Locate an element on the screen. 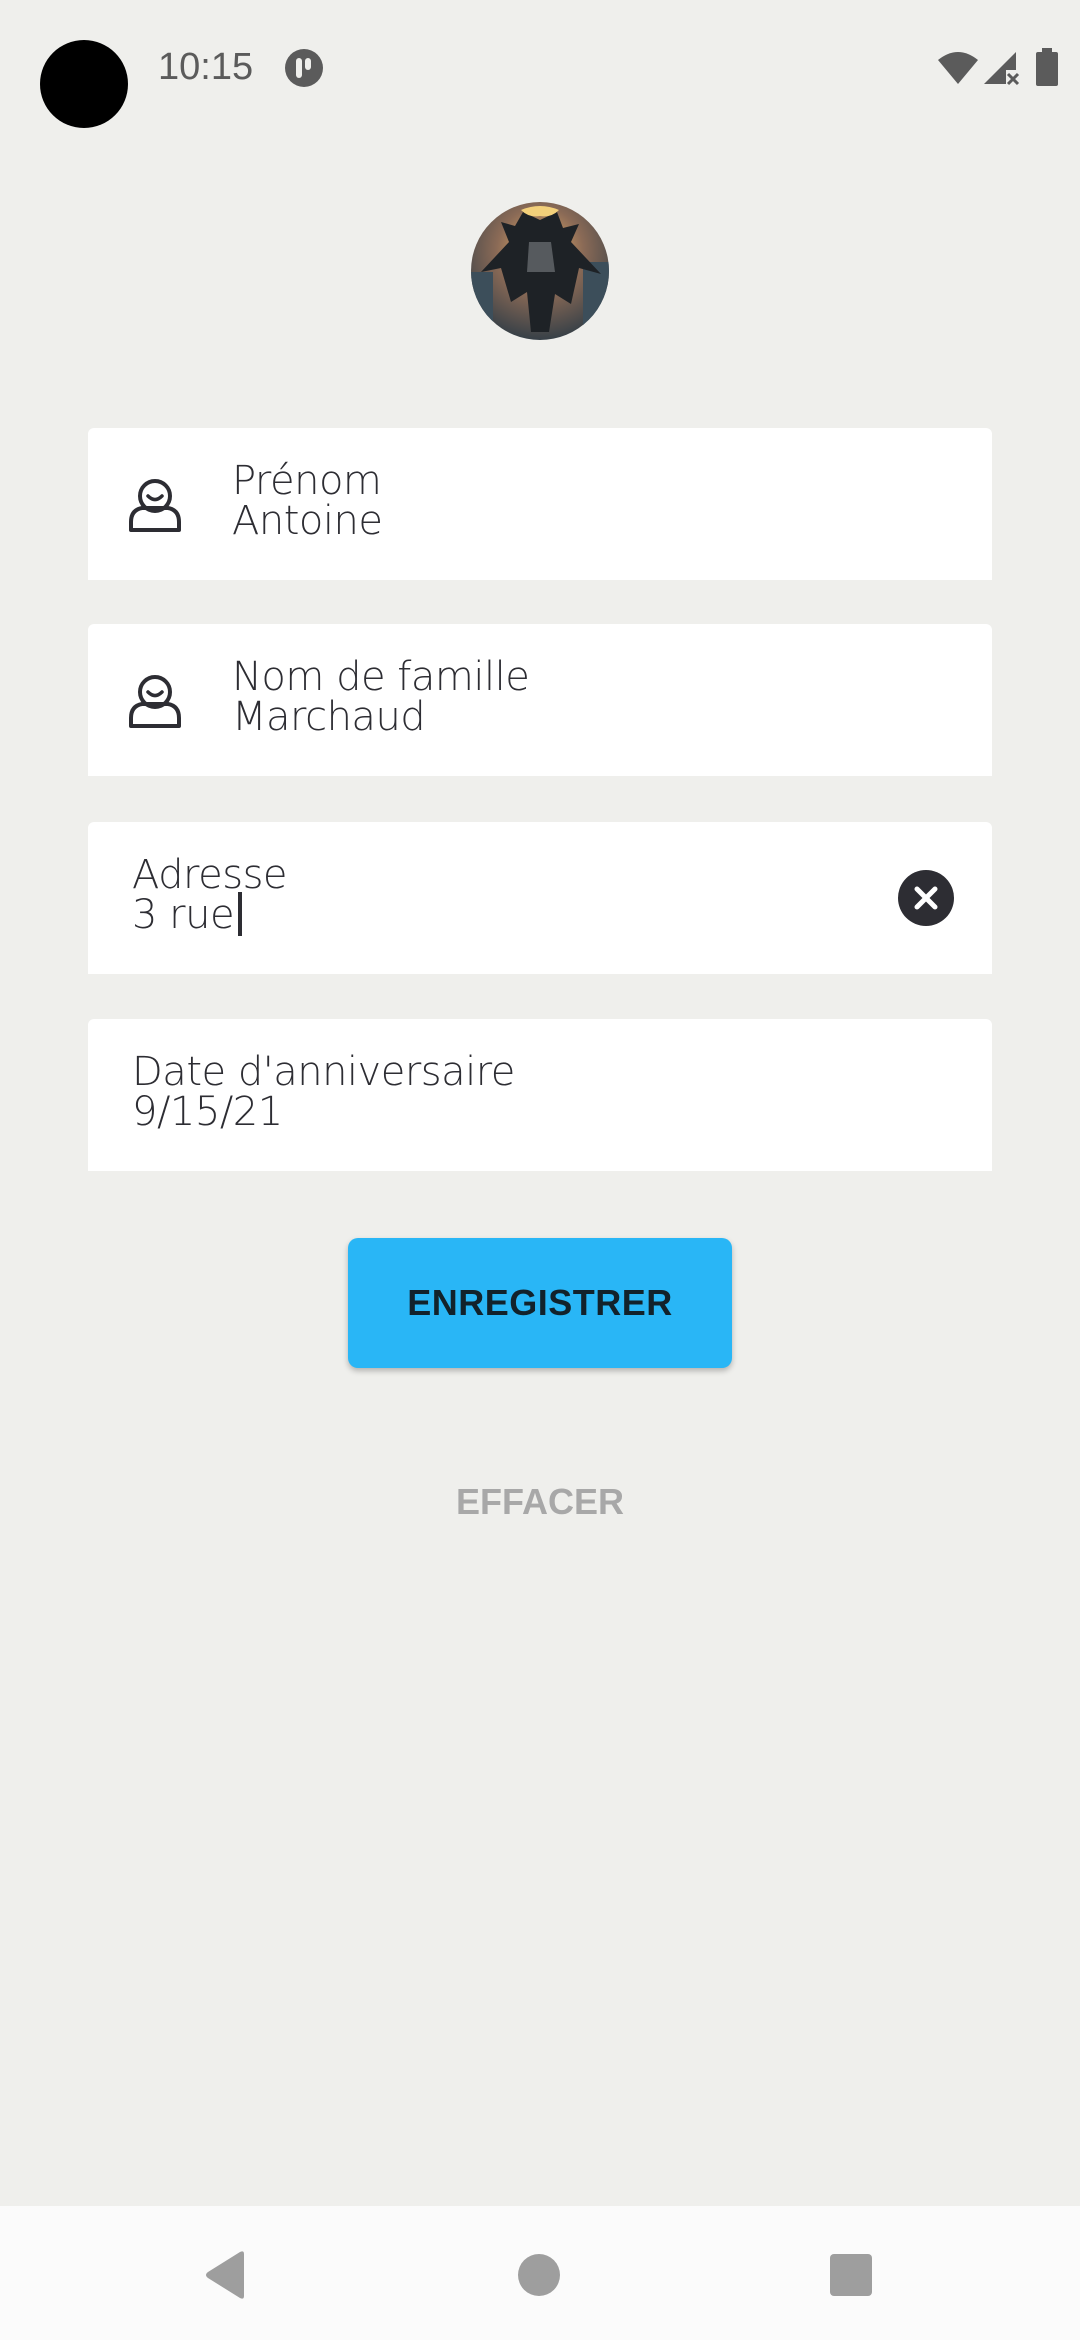 This screenshot has height=2340, width=1080. navigation-bar is located at coordinates (540, 2273).